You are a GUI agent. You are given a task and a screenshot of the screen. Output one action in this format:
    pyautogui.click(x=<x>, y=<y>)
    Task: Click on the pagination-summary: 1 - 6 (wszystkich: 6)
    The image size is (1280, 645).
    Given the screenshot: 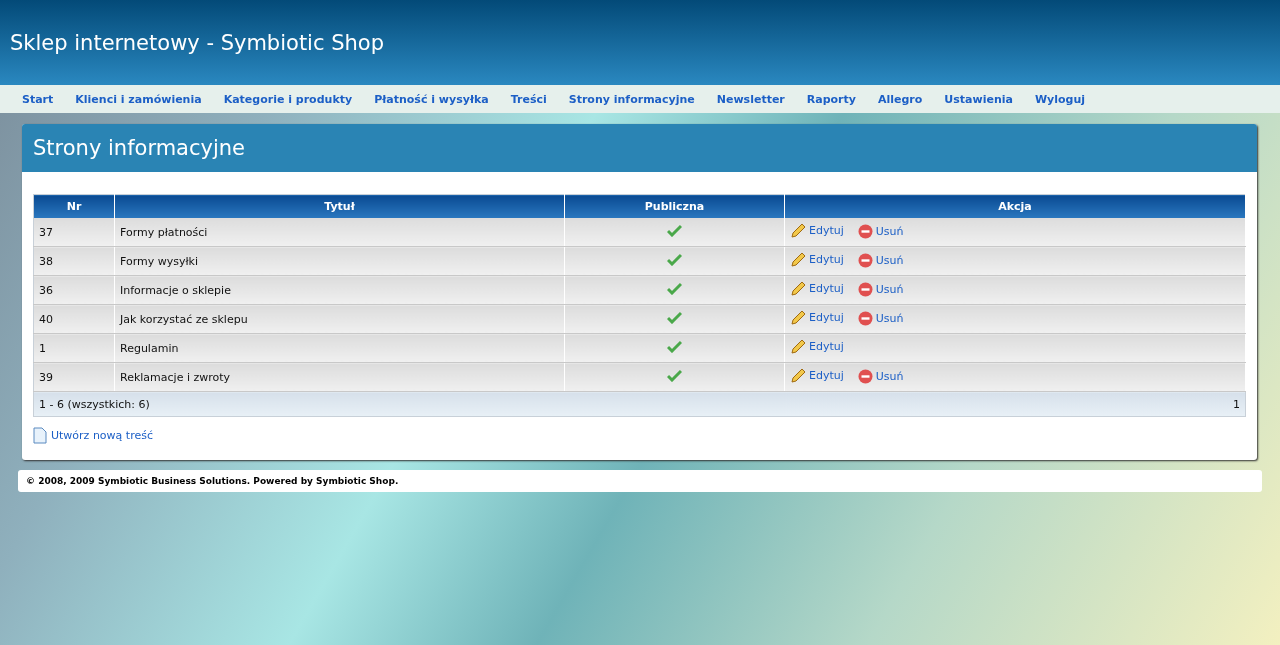 What is the action you would take?
    pyautogui.click(x=409, y=404)
    